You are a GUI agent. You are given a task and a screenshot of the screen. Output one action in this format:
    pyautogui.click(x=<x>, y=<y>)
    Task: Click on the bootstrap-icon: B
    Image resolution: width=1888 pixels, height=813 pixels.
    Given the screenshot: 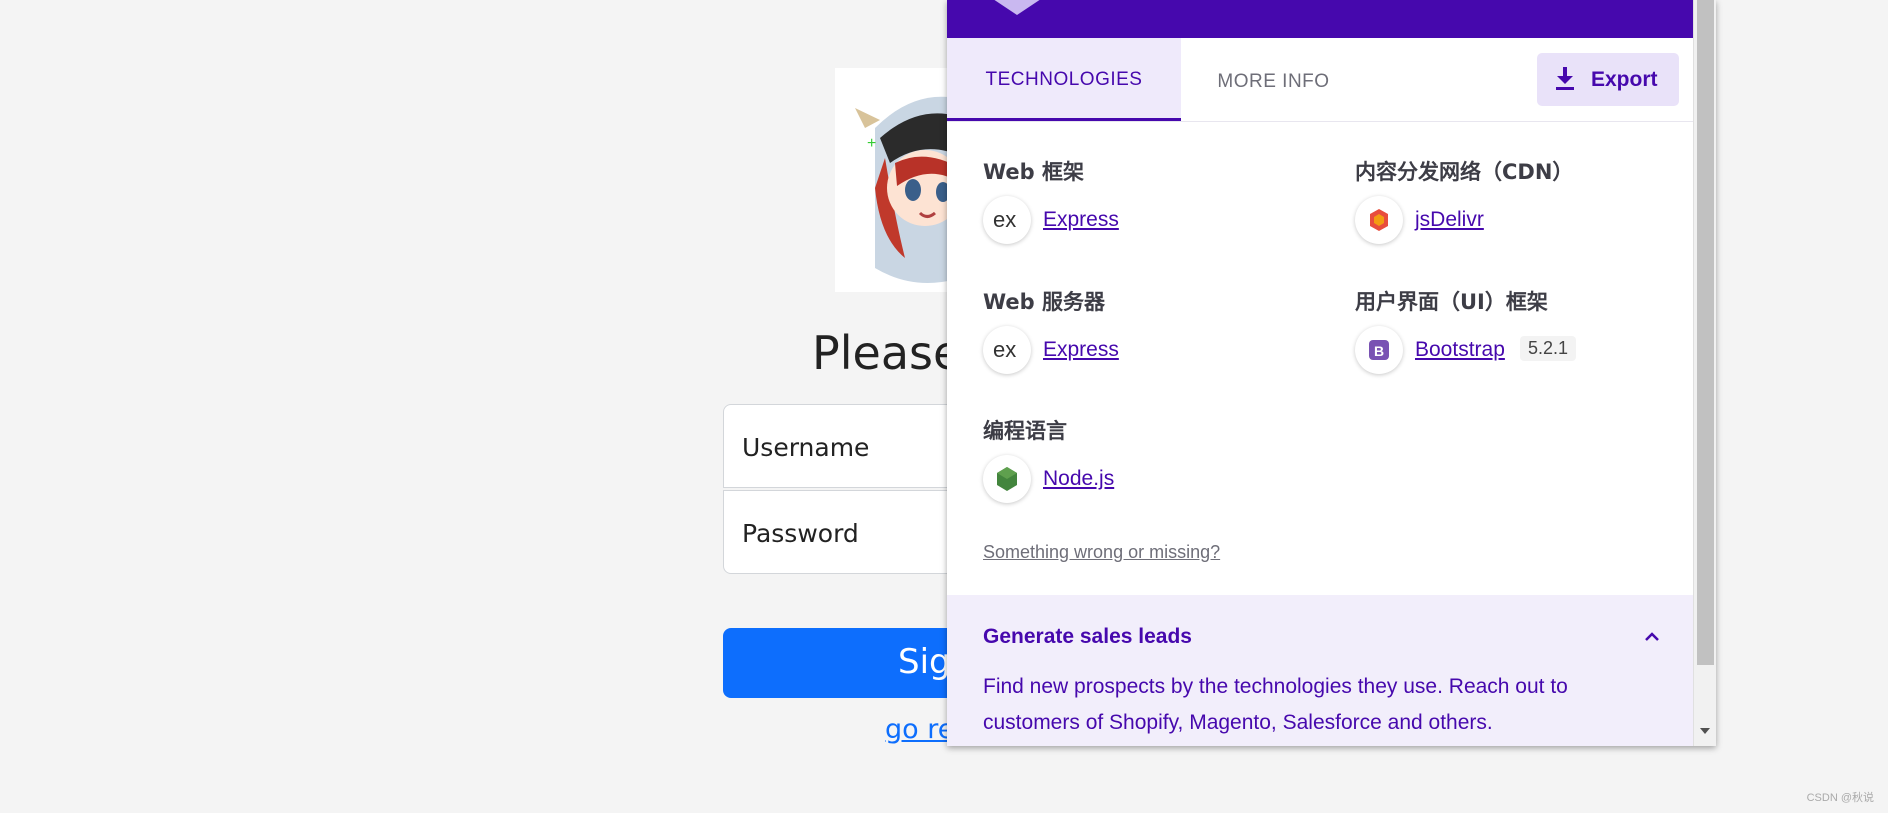 What is the action you would take?
    pyautogui.click(x=1379, y=350)
    